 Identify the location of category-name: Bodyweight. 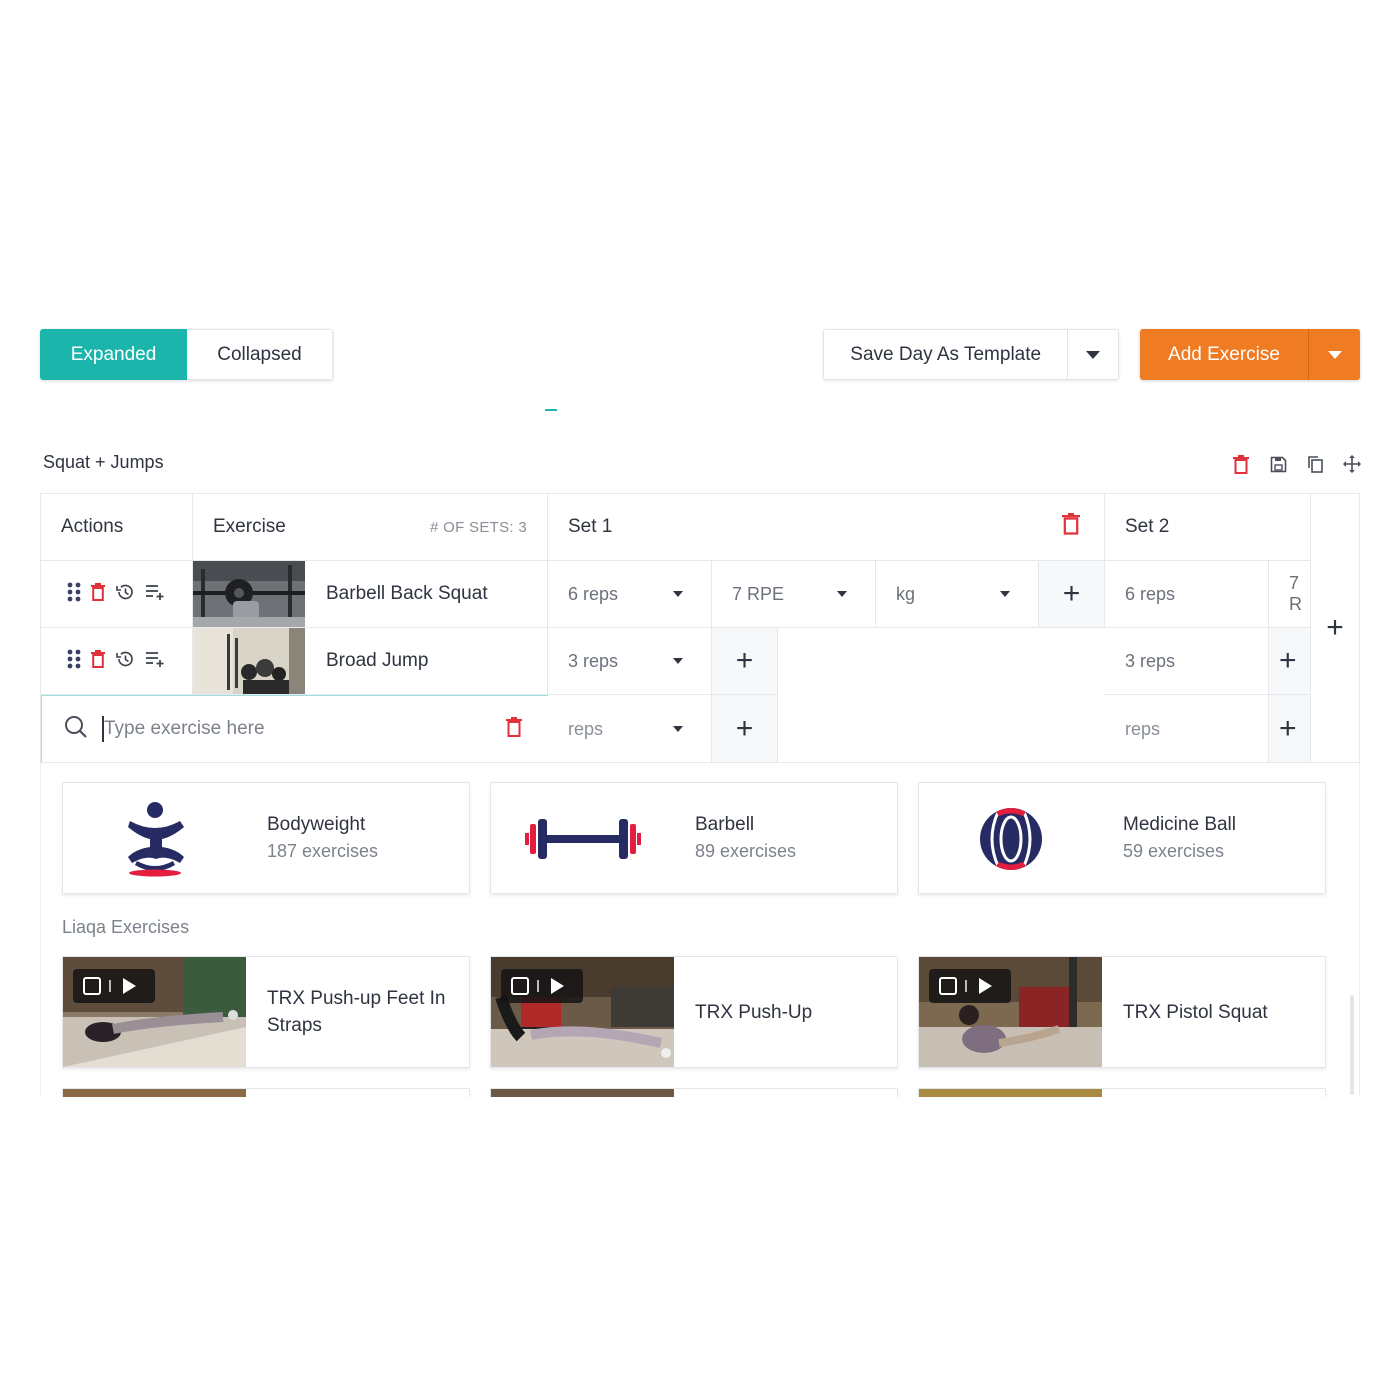
(316, 824).